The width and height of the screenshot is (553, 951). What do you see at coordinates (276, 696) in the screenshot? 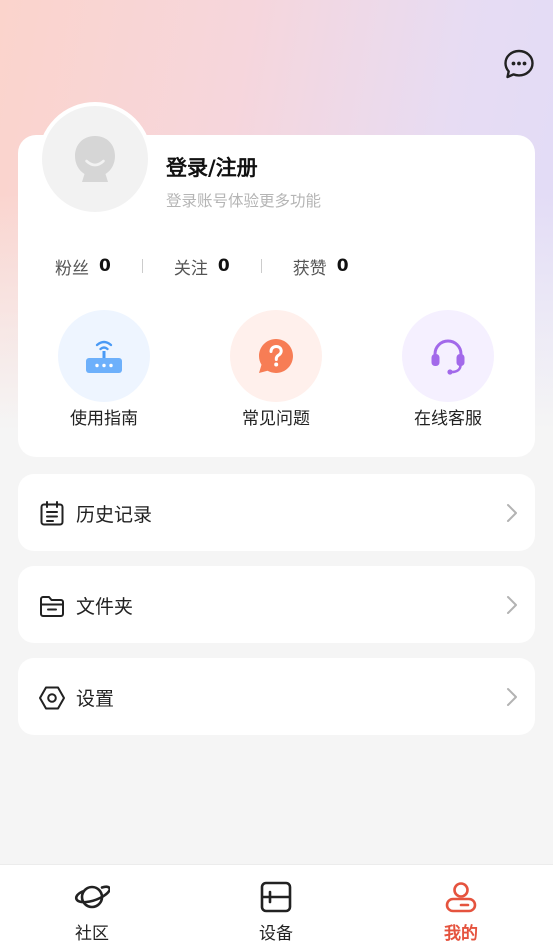
I see `menu-item-settings: 设置` at bounding box center [276, 696].